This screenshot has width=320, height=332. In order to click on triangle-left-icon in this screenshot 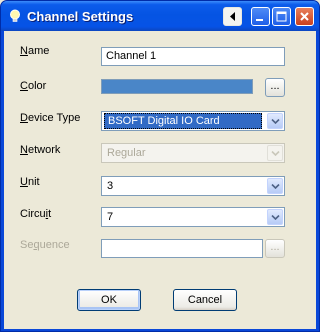, I will do `click(232, 16)`.